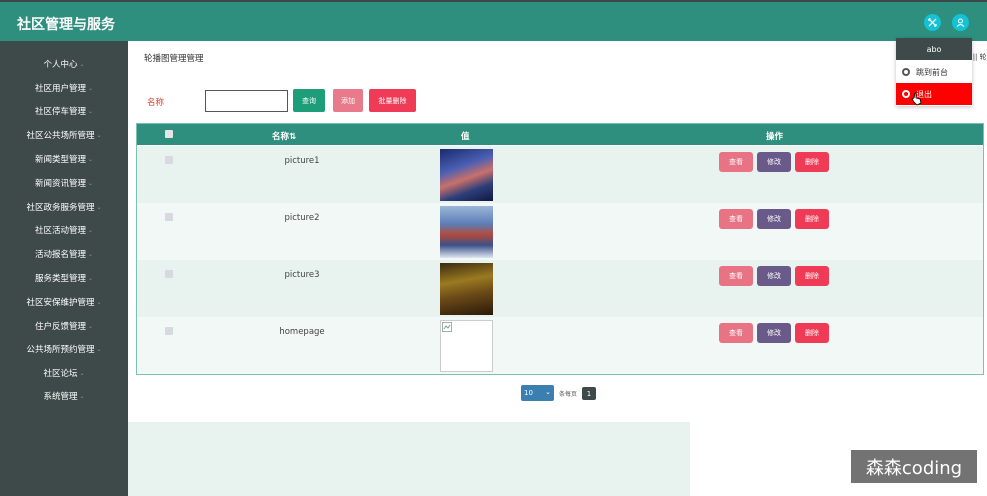 This screenshot has width=987, height=496. Describe the element at coordinates (64, 326) in the screenshot. I see `sidebar-item-feedback: 住户反馈管理 ⌄` at that location.